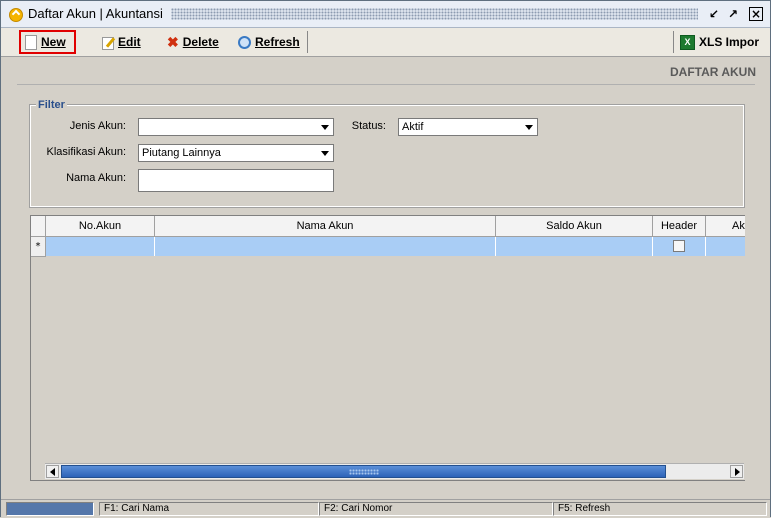 Image resolution: width=771 pixels, height=518 pixels. What do you see at coordinates (725, 246) in the screenshot?
I see `cell-ak` at bounding box center [725, 246].